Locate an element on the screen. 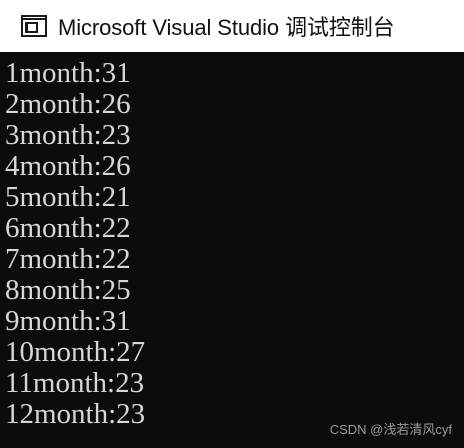 The height and width of the screenshot is (448, 464). console-line: 11month:23 is located at coordinates (75, 383).